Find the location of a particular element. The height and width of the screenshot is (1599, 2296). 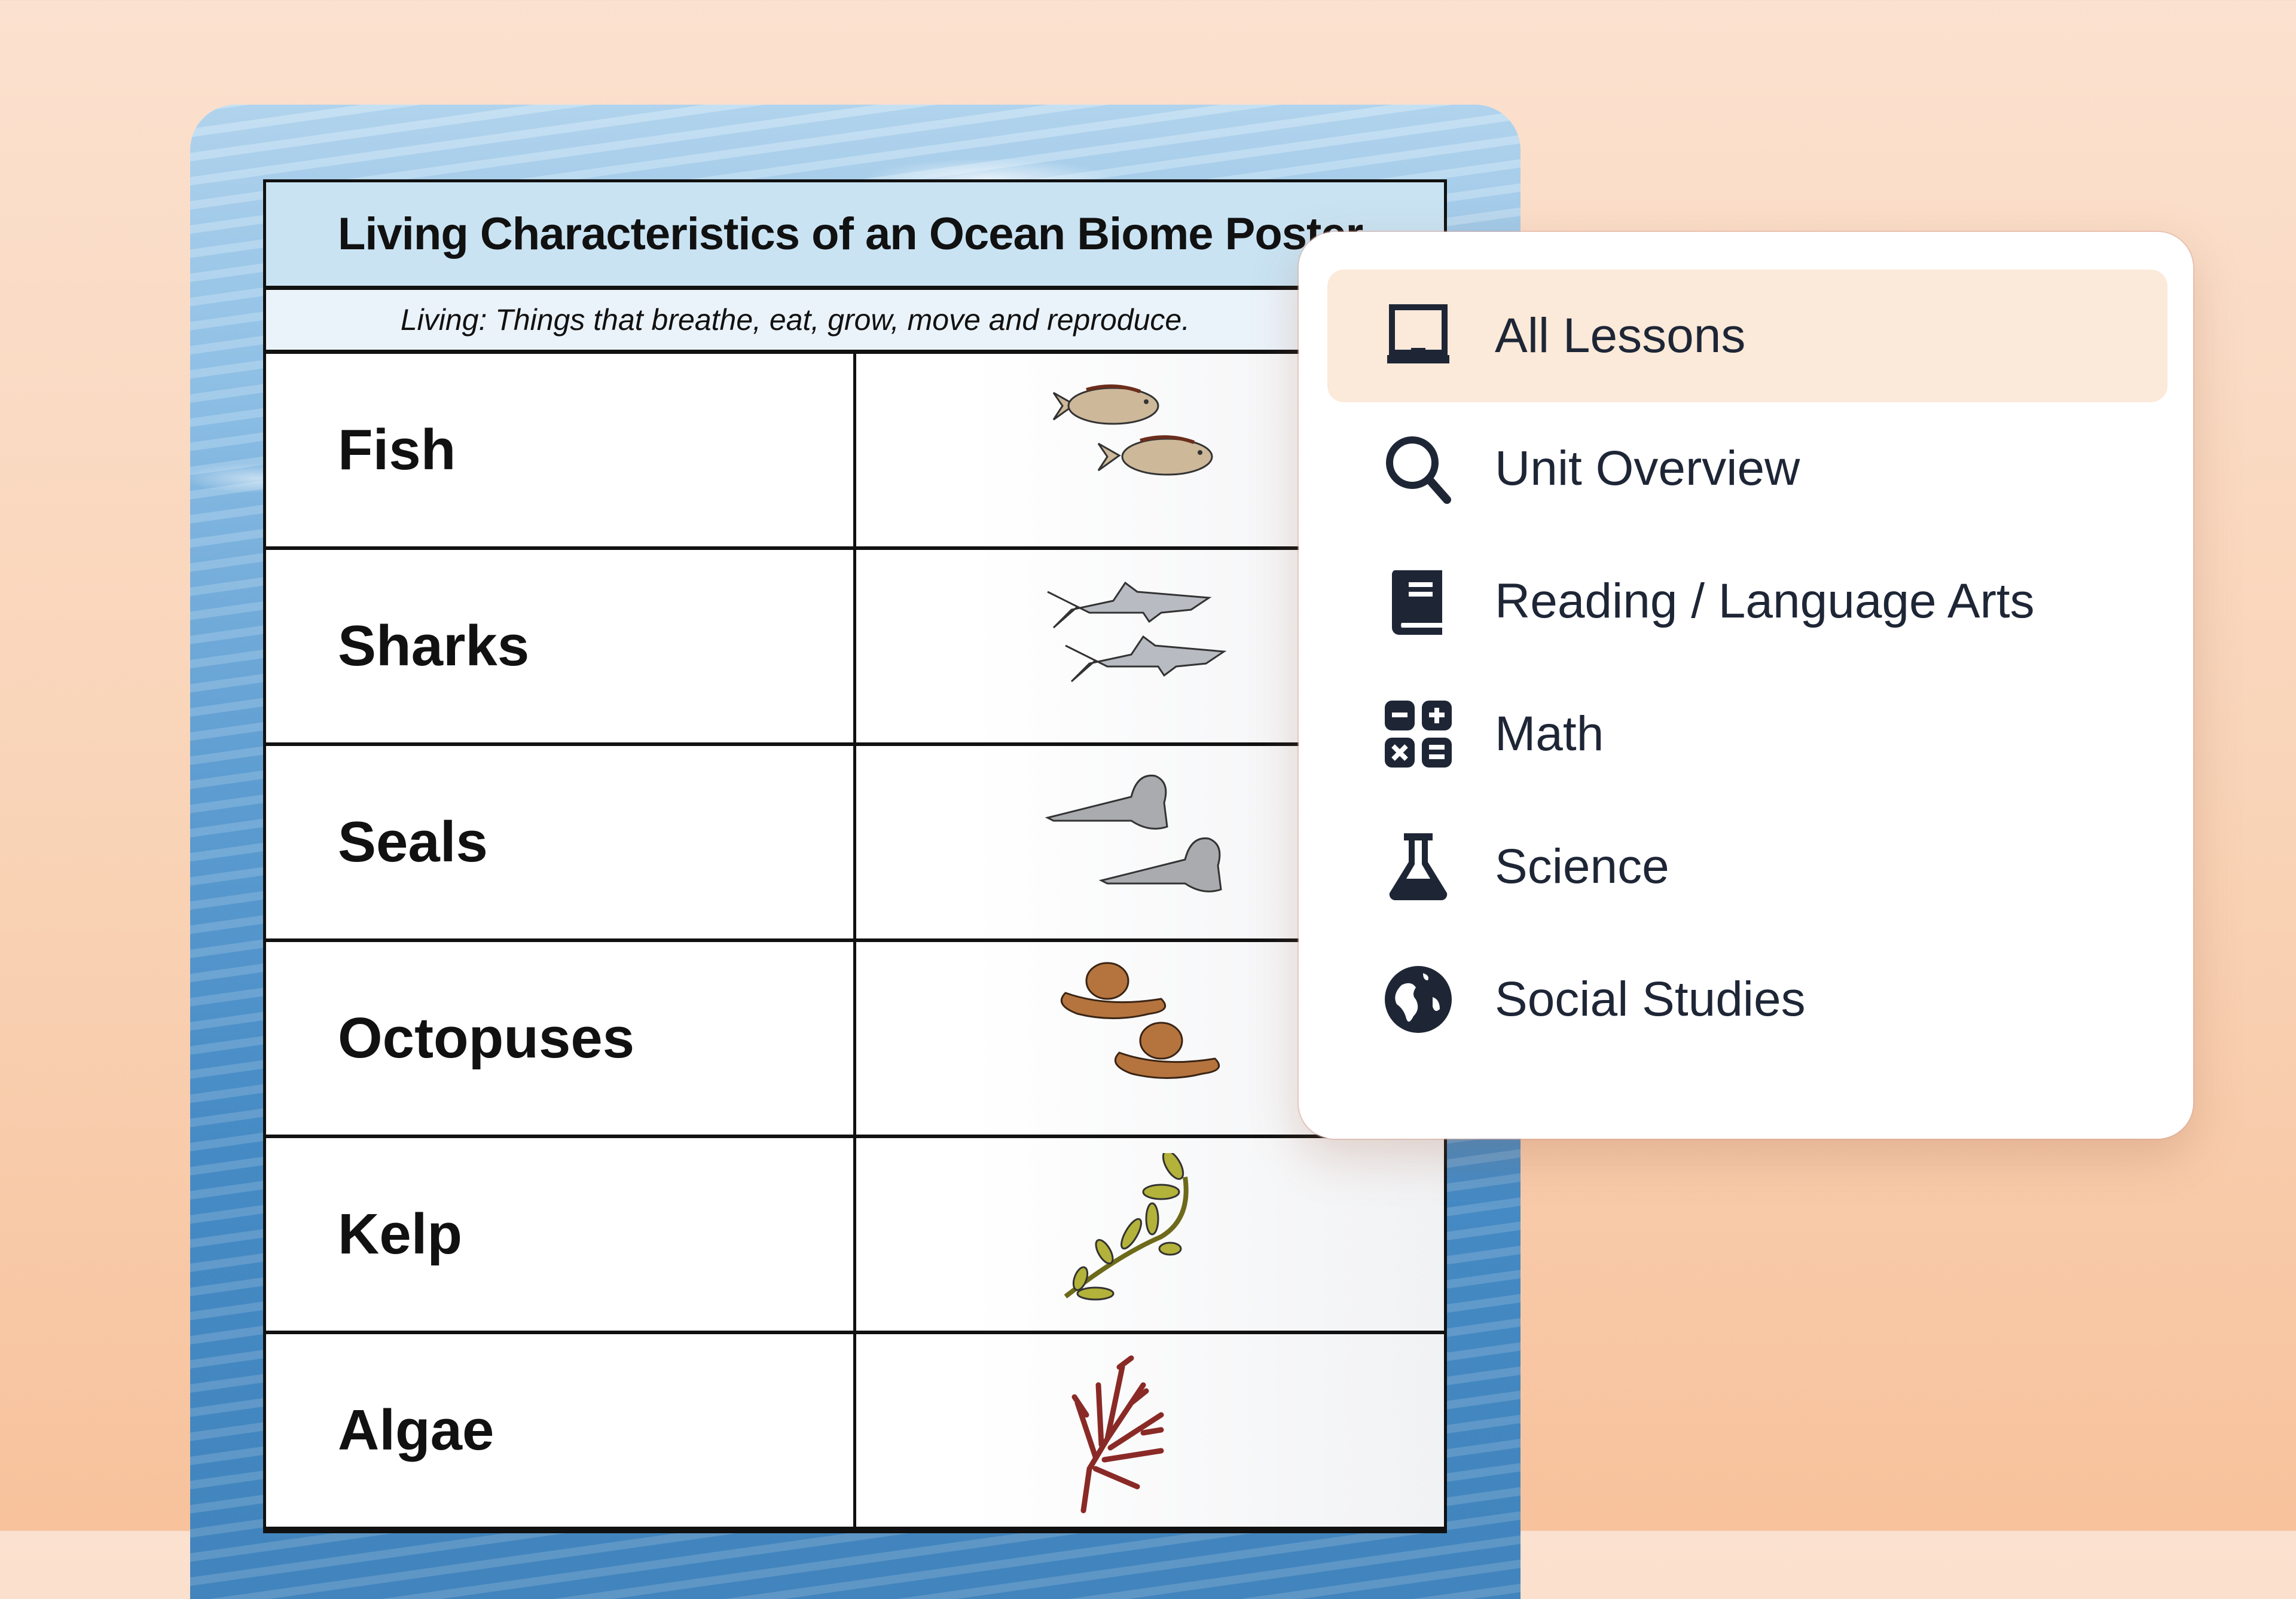

menu-item-label: Reading / Language Arts is located at coordinates (1765, 601).